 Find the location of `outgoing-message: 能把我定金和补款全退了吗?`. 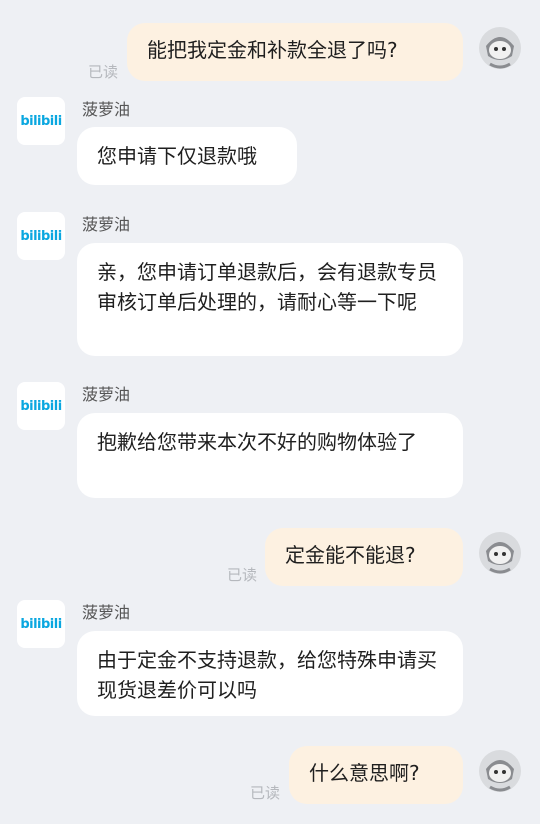

outgoing-message: 能把我定金和补款全退了吗? is located at coordinates (295, 52).